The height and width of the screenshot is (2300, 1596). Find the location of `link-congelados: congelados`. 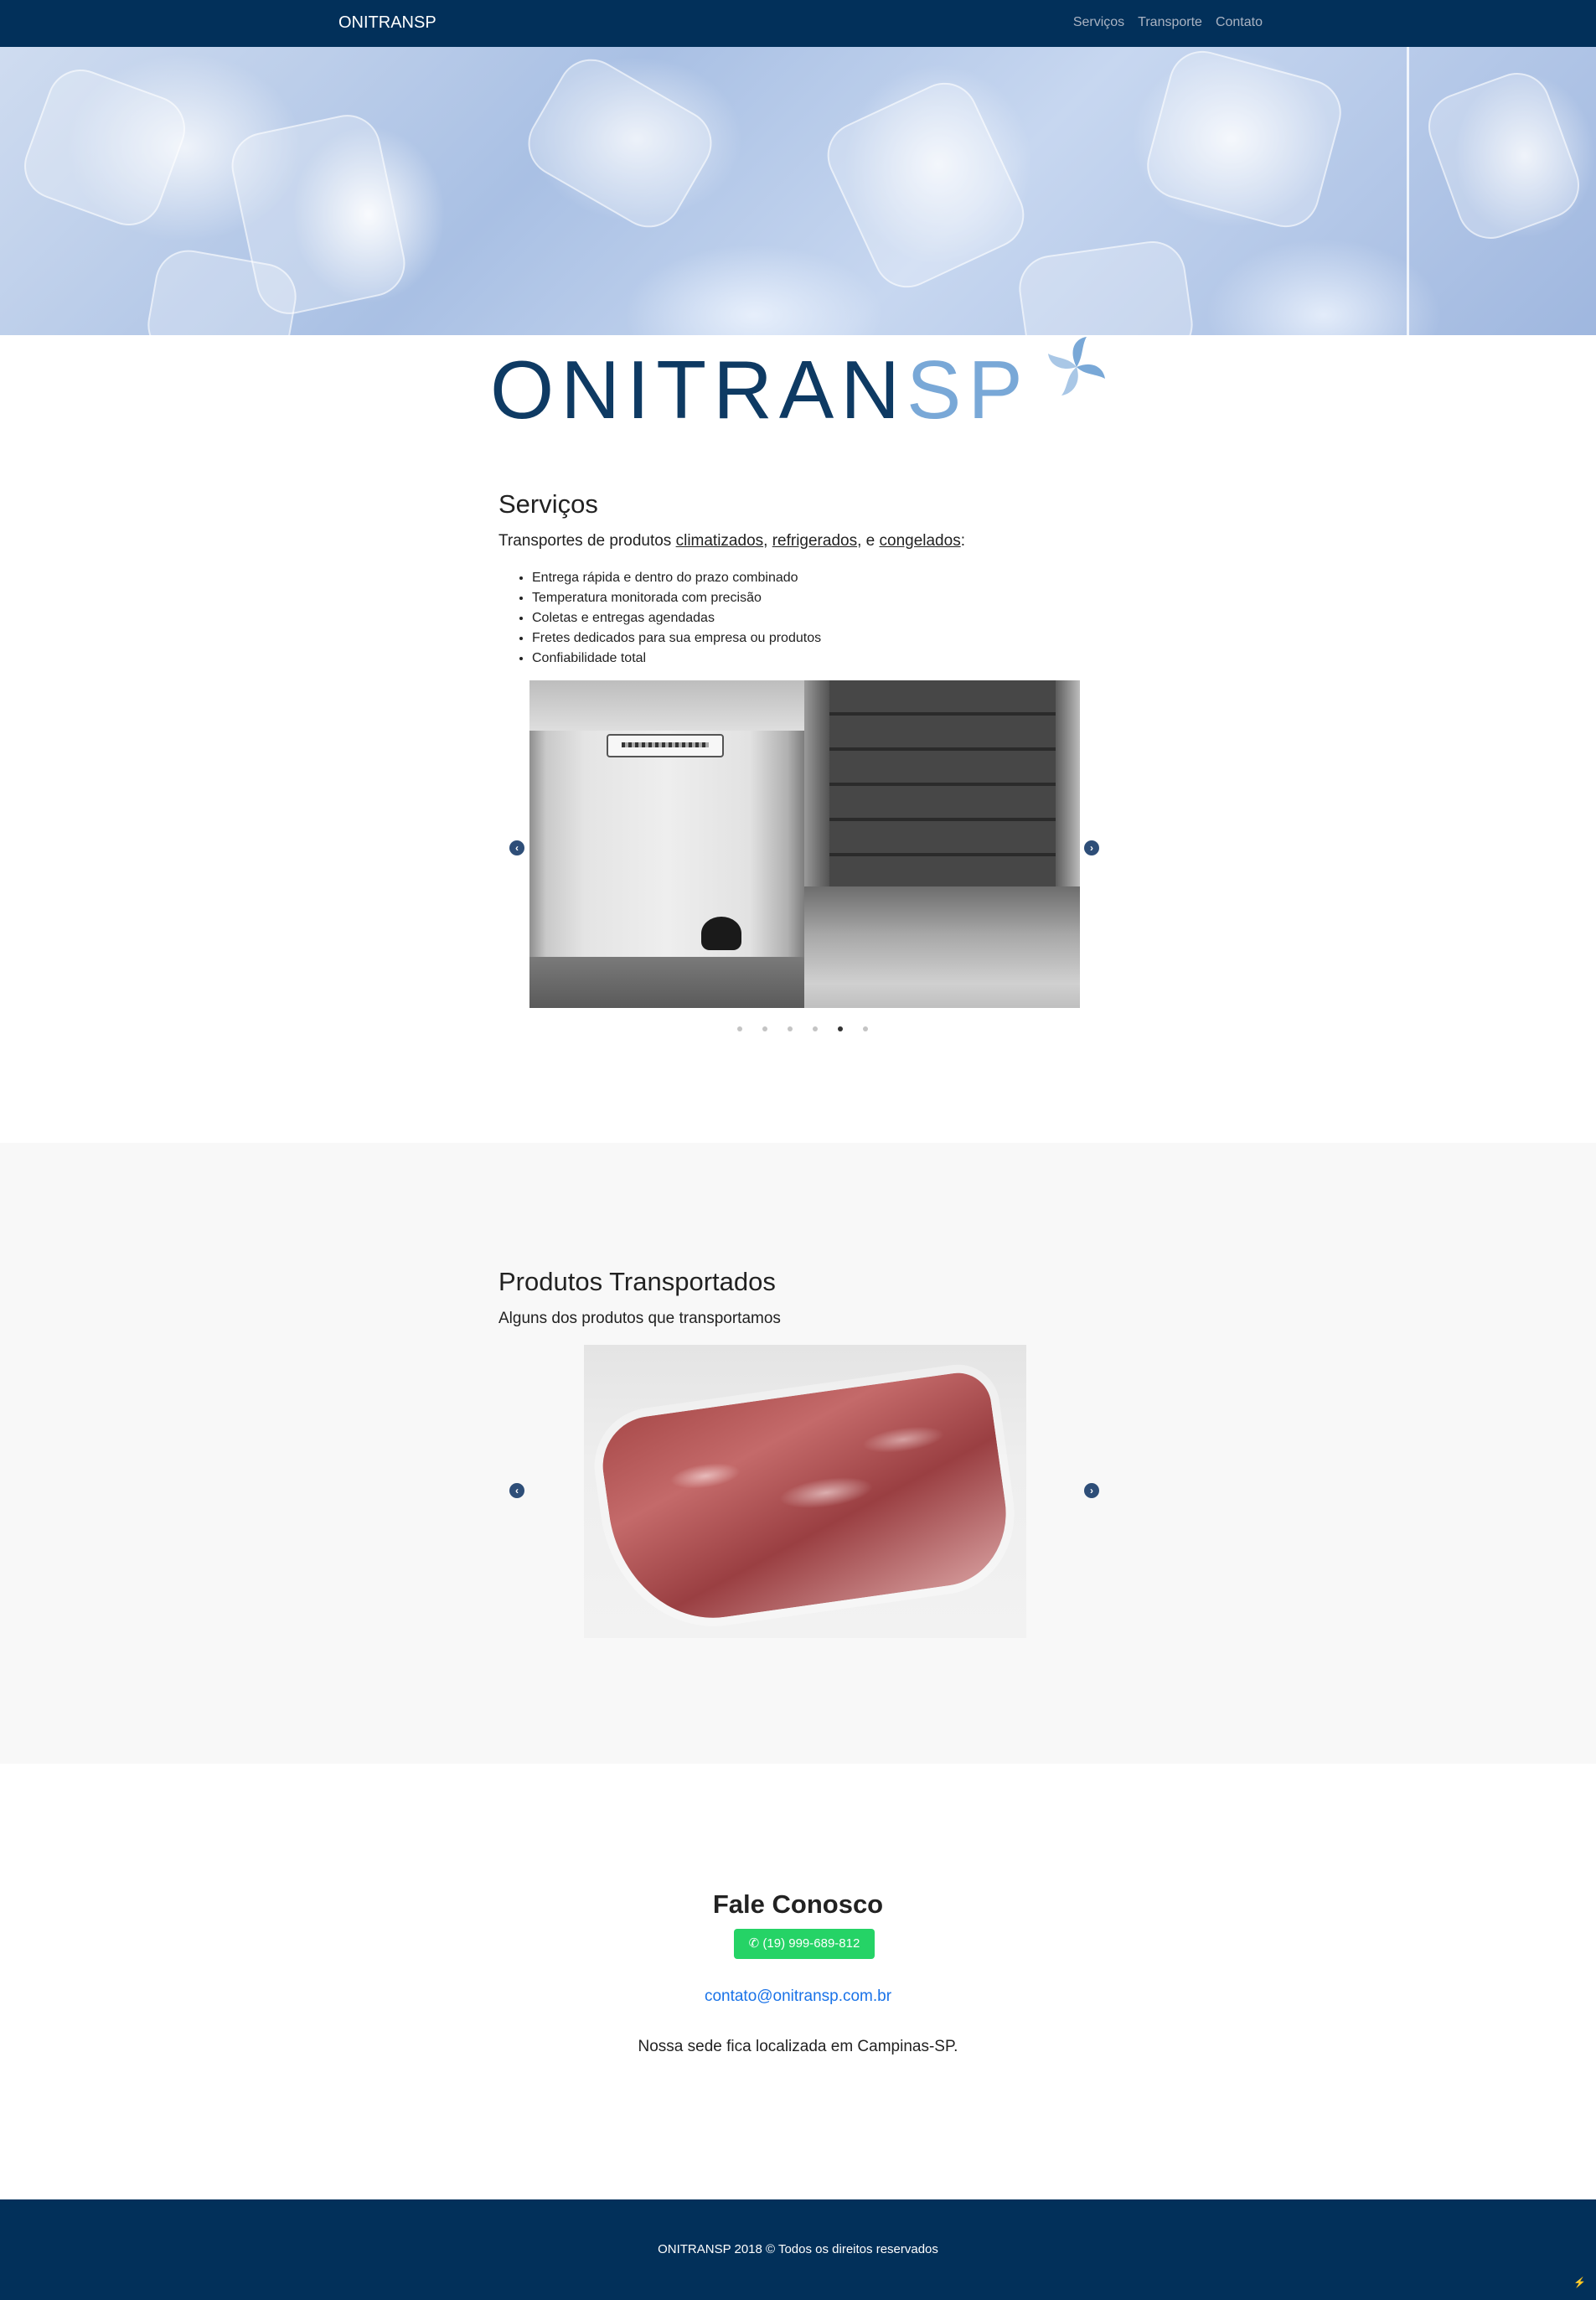

link-congelados: congelados is located at coordinates (921, 541).